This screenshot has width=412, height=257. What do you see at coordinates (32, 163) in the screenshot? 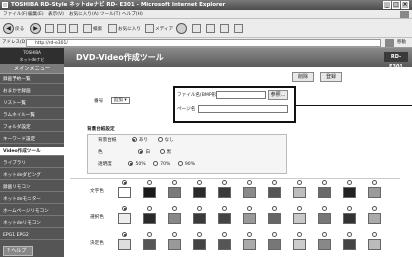
I see `sidebar-item: ライブラリ` at bounding box center [32, 163].